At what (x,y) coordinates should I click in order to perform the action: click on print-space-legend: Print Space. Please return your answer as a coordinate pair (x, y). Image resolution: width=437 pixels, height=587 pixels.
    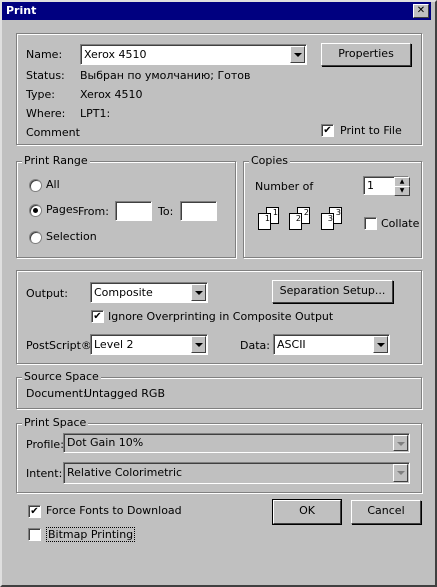
    Looking at the image, I should click on (55, 422).